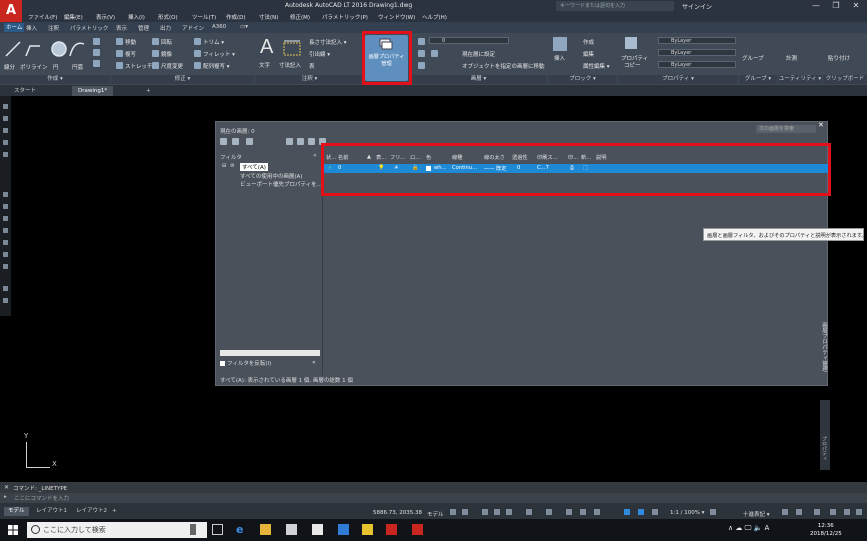 The image size is (867, 541). I want to click on panel-utilities: ユーティリティ ▾, so click(800, 79).